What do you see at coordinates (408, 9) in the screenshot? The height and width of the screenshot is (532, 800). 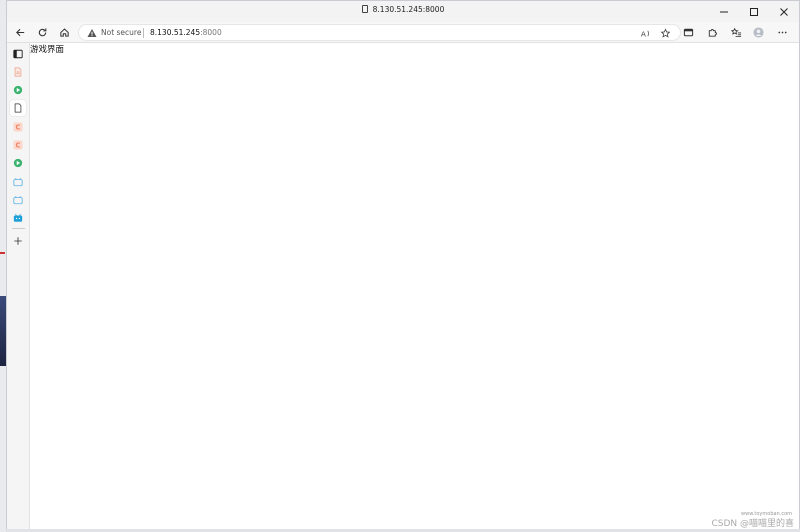 I see `window-title-text: 8.130.51.245:8000` at bounding box center [408, 9].